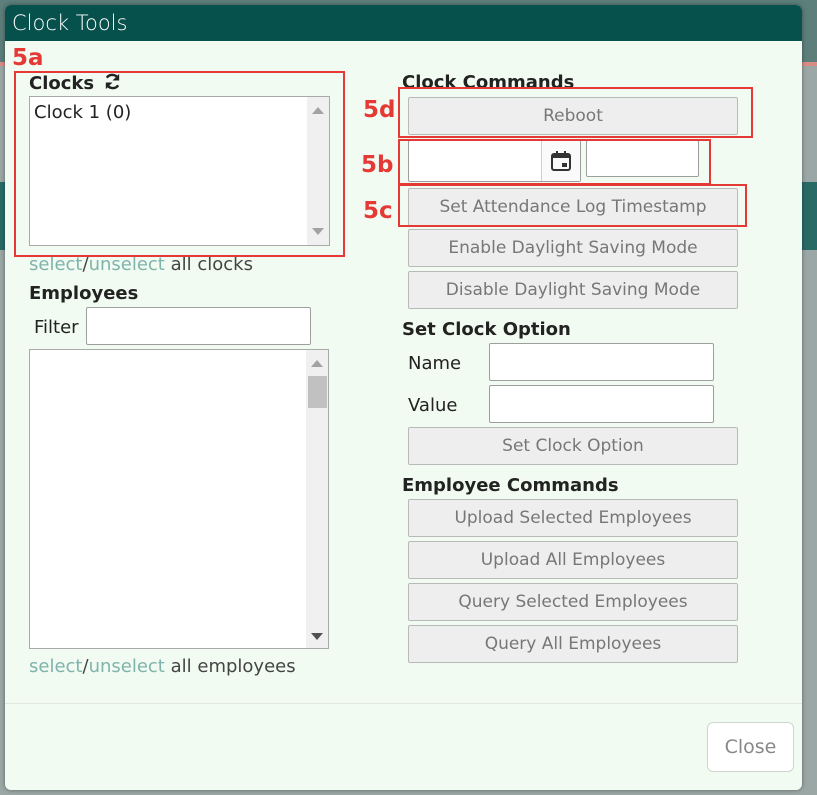  Describe the element at coordinates (317, 363) in the screenshot. I see `scroll-up-arrow-icon` at that location.